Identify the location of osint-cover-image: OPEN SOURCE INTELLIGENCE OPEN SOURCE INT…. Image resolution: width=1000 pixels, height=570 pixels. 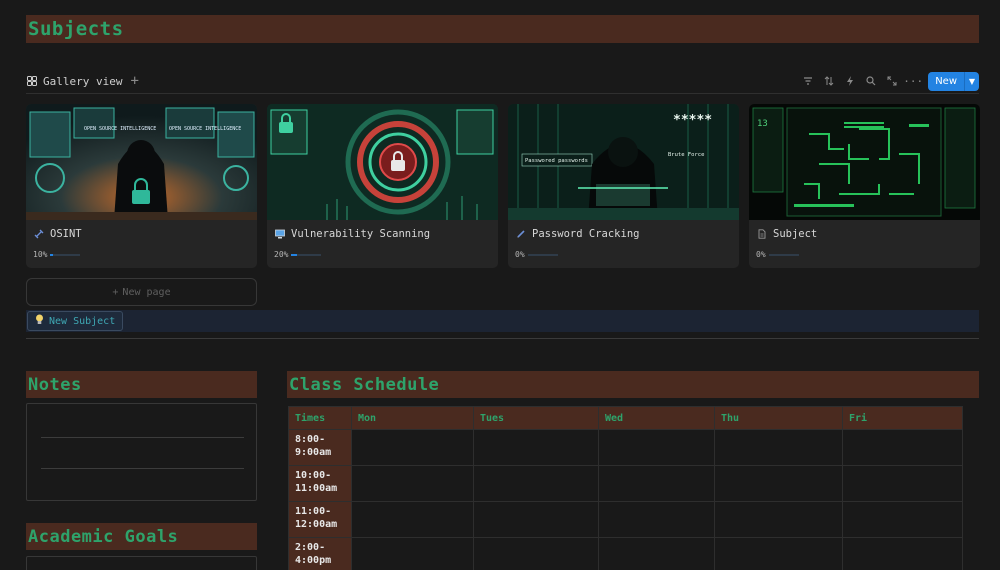
(141, 162).